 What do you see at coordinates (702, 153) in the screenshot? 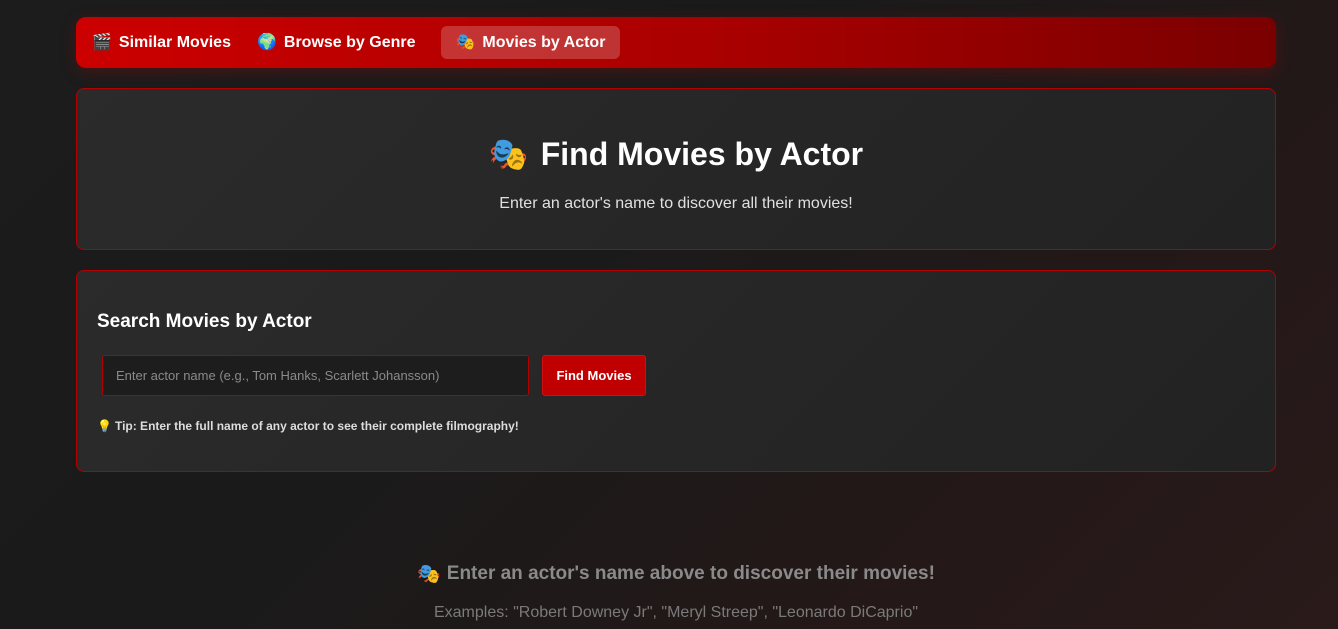
I see `page-title-text: Find Movies by Actor` at bounding box center [702, 153].